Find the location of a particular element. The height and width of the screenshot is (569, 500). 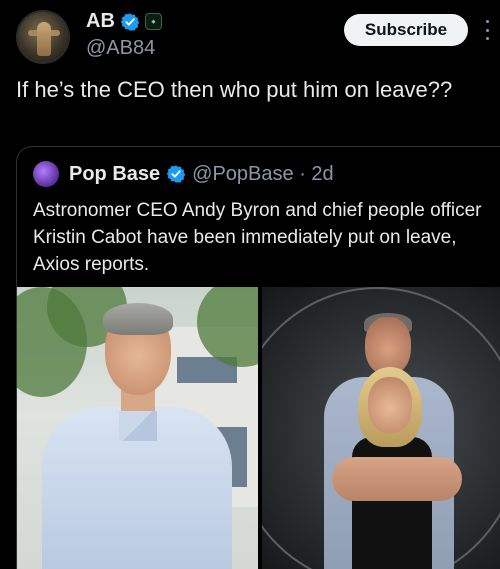

quoted-post-header: Pop Base @PopBase · 2d is located at coordinates (183, 174).